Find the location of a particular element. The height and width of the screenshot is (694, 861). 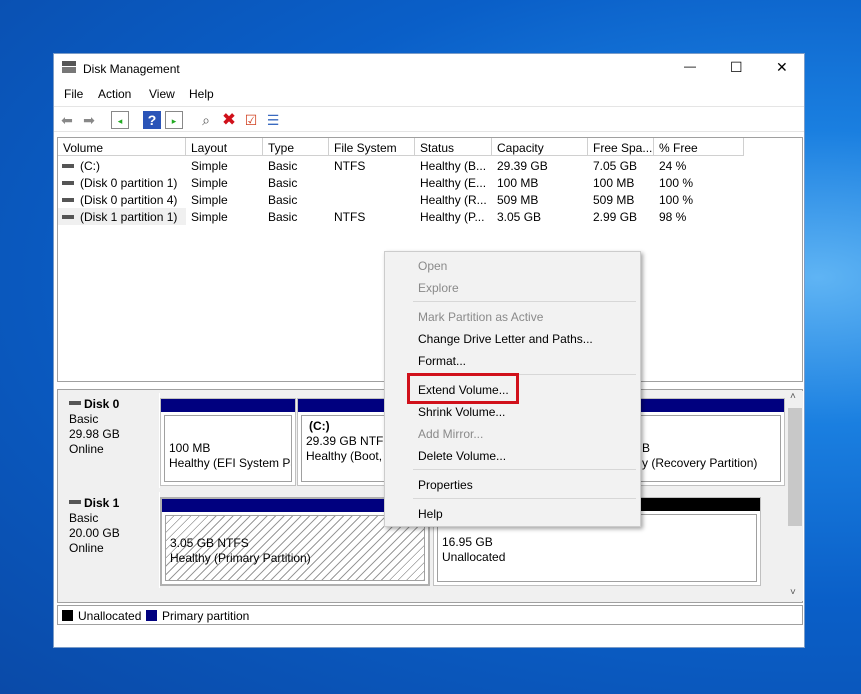

partition-status: Healthy (Boot, is located at coordinates (344, 456).